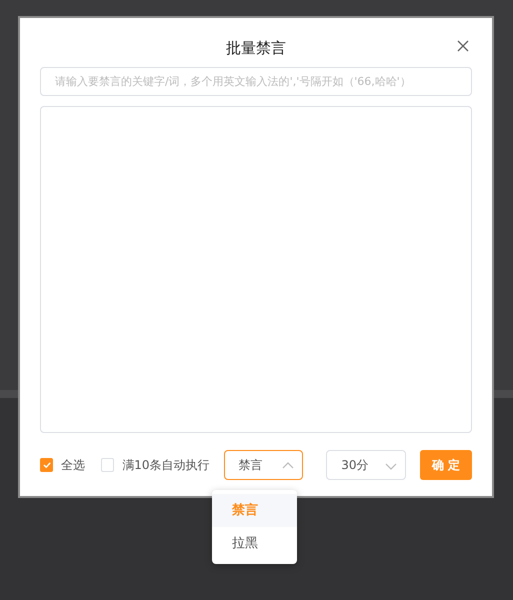 The width and height of the screenshot is (513, 600). Describe the element at coordinates (73, 465) in the screenshot. I see `select-all-label: 全选` at that location.